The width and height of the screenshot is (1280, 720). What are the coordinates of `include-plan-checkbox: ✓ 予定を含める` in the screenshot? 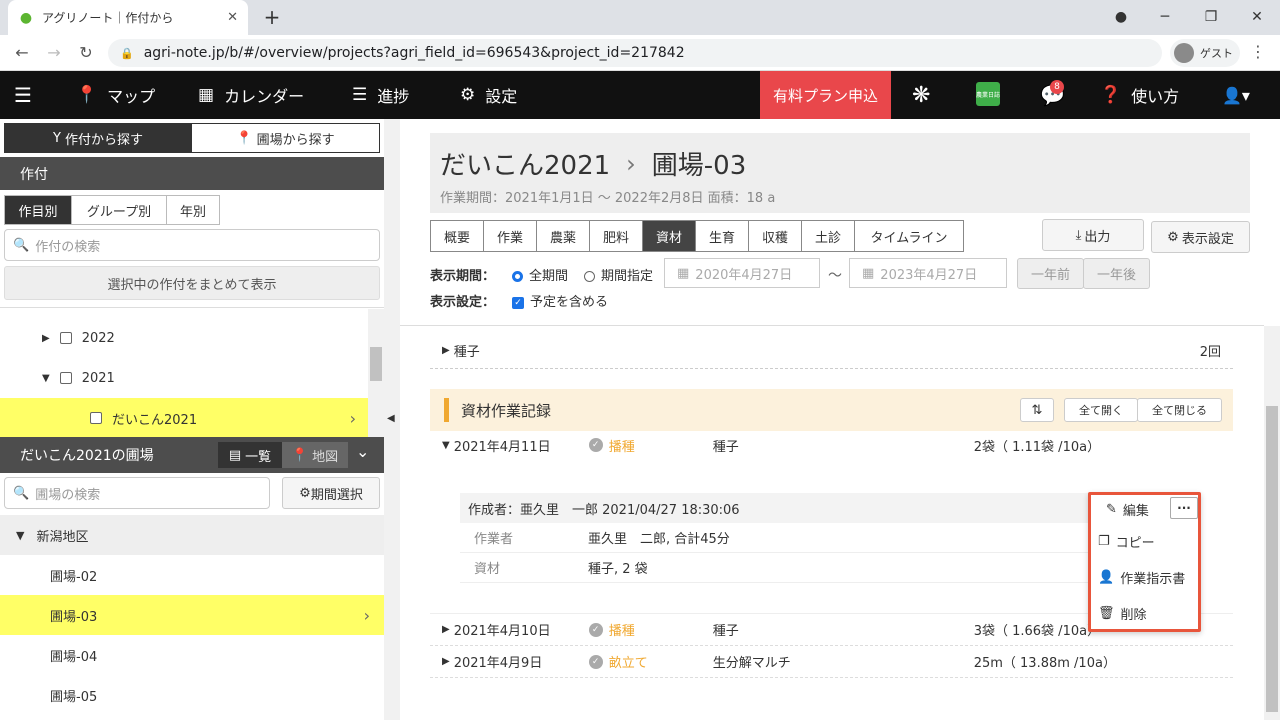 It's located at (560, 300).